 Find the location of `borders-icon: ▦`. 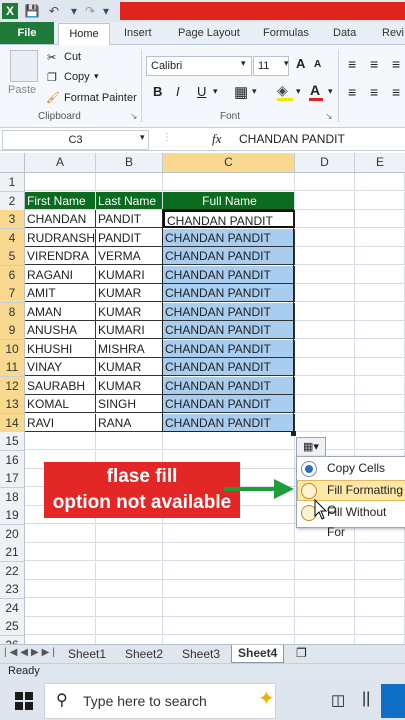

borders-icon: ▦ is located at coordinates (241, 92).